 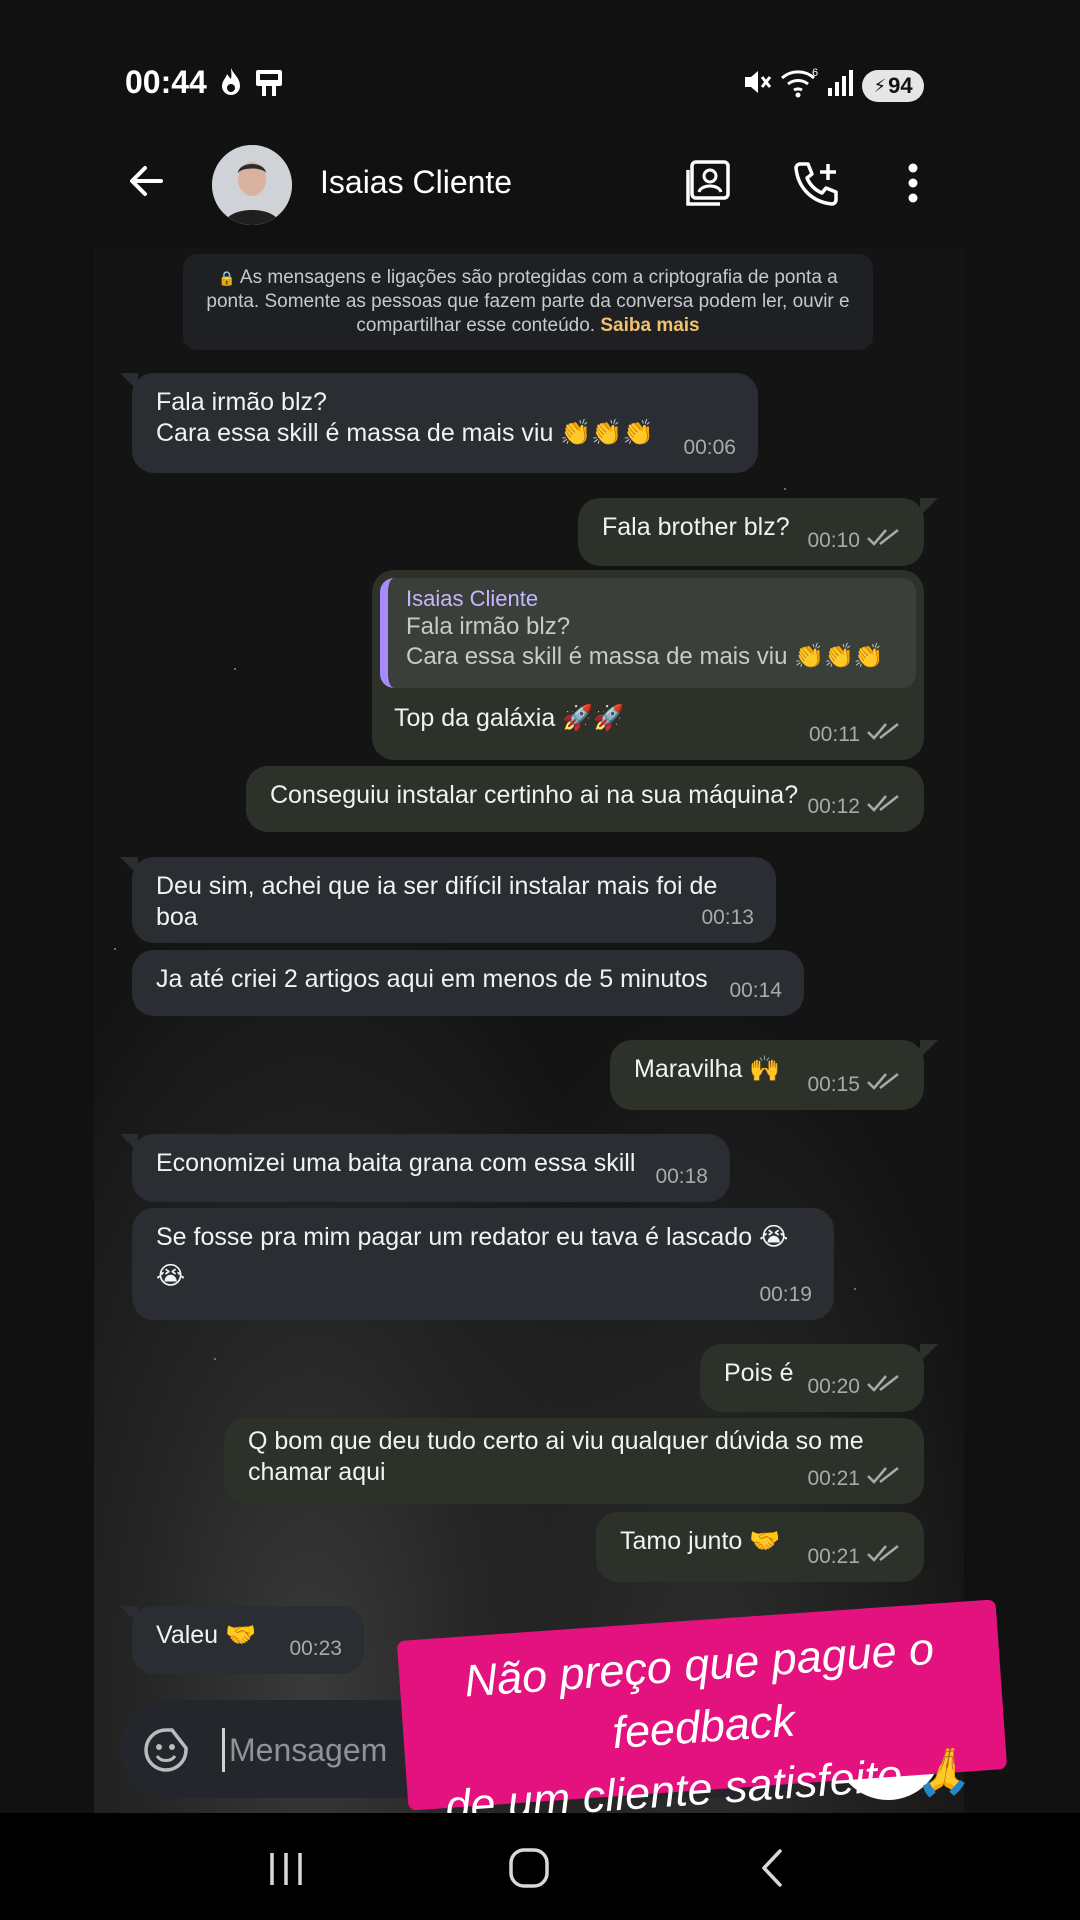 I want to click on quoted-author: Isaias Cliente, so click(x=472, y=598).